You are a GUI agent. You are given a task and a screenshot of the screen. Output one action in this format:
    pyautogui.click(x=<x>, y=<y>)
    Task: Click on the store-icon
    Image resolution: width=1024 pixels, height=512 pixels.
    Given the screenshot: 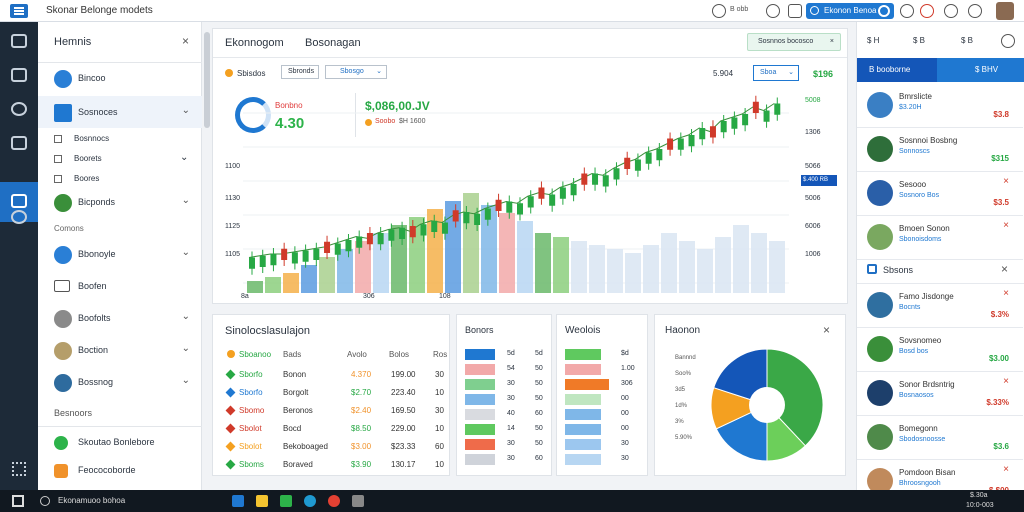 What is the action you would take?
    pyautogui.click(x=286, y=501)
    